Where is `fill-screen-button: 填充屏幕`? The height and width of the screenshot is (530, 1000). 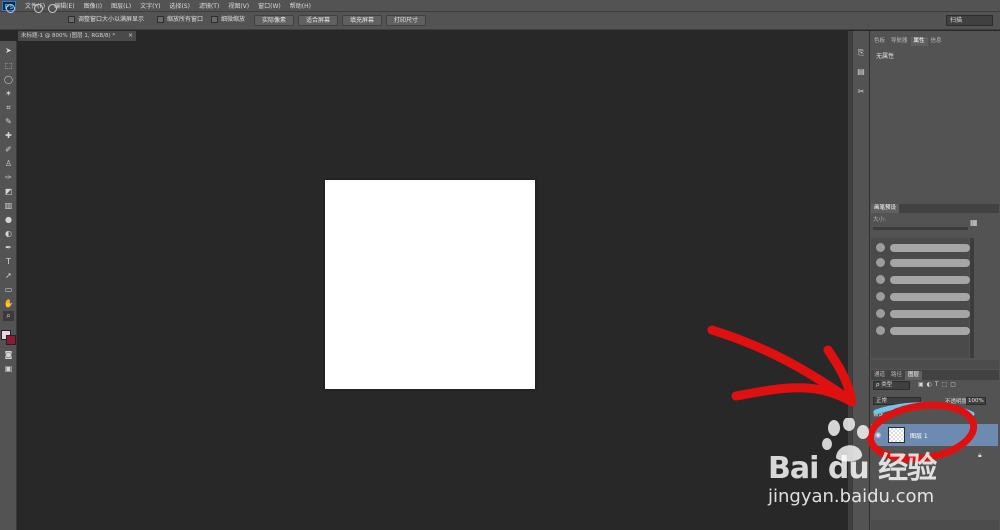
fill-screen-button: 填充屏幕 is located at coordinates (362, 20).